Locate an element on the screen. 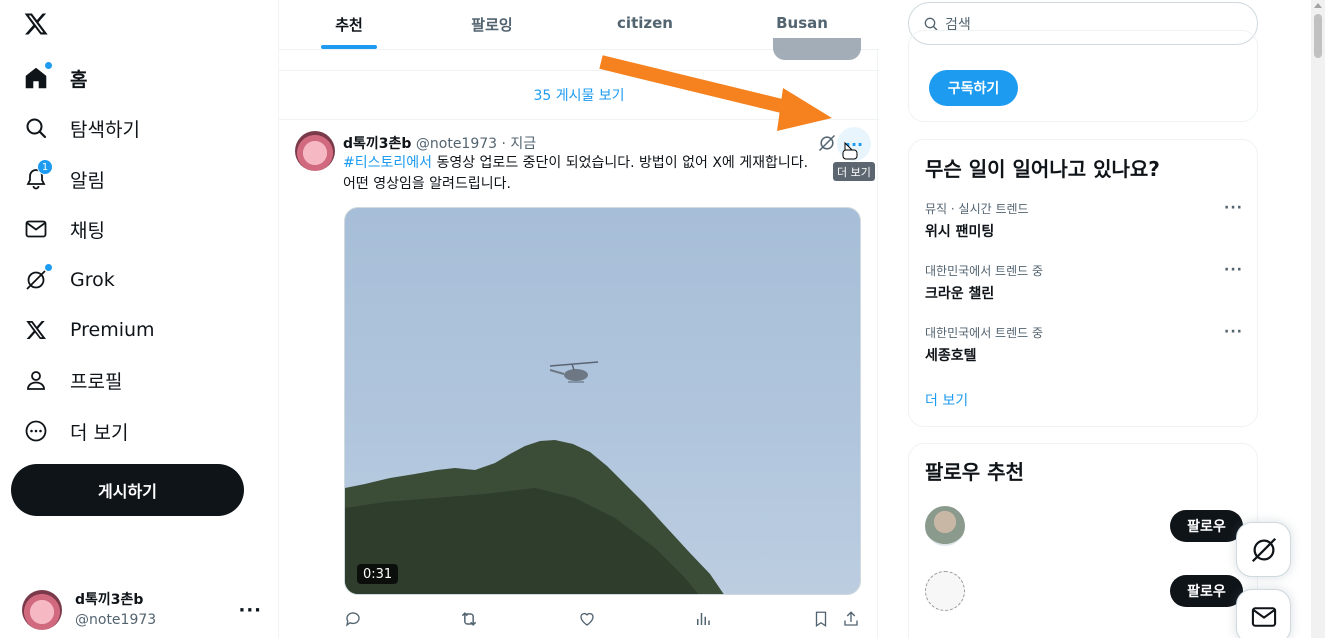  tweet-more-button: ··· is located at coordinates (854, 144).